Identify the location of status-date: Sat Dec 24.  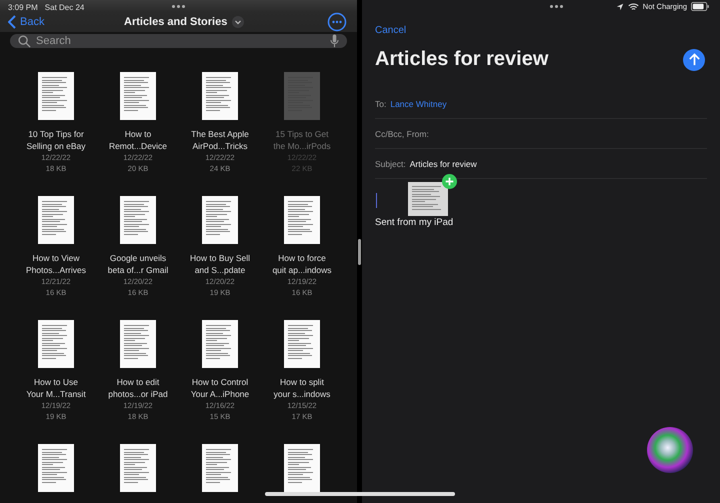
(64, 7).